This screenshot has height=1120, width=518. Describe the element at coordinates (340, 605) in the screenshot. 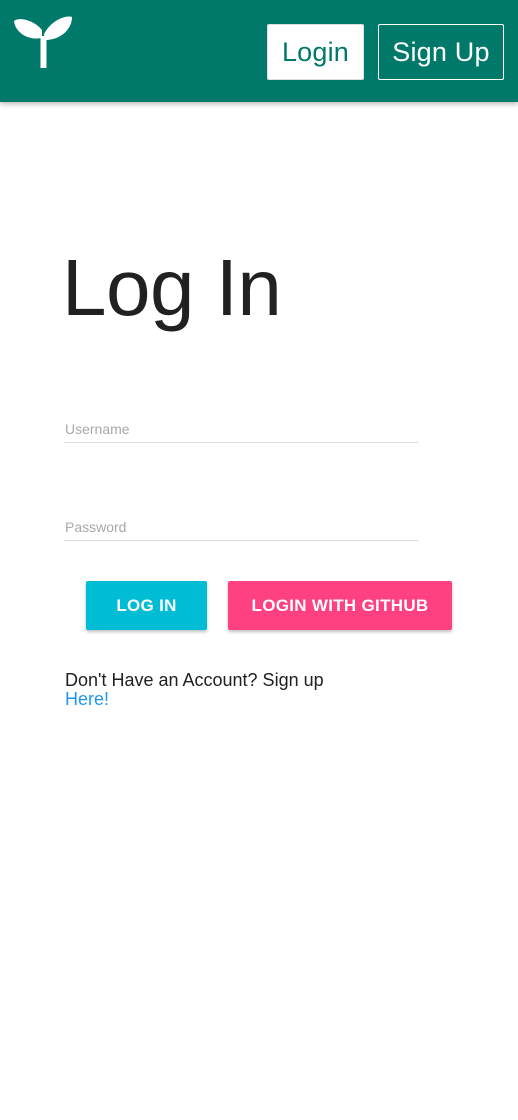

I see `login-with-github-button: LOGIN WITH GITHUB` at that location.